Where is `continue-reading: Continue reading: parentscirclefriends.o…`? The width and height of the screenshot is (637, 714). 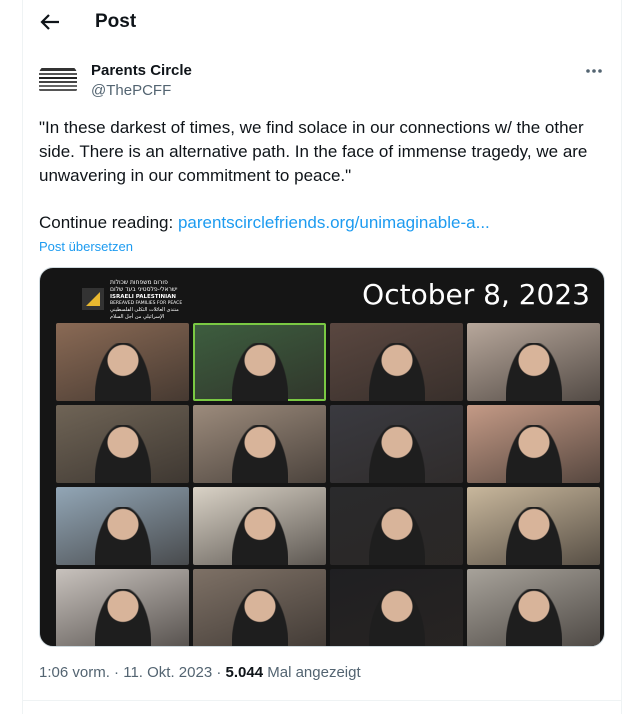 continue-reading: Continue reading: parentscirclefriends.o… is located at coordinates (264, 223).